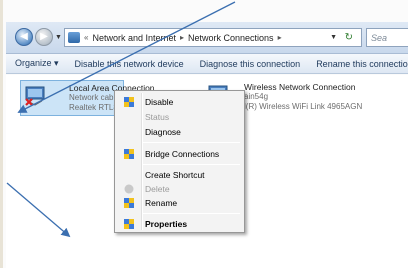  What do you see at coordinates (179, 117) in the screenshot?
I see `menu-item-status: Status` at bounding box center [179, 117].